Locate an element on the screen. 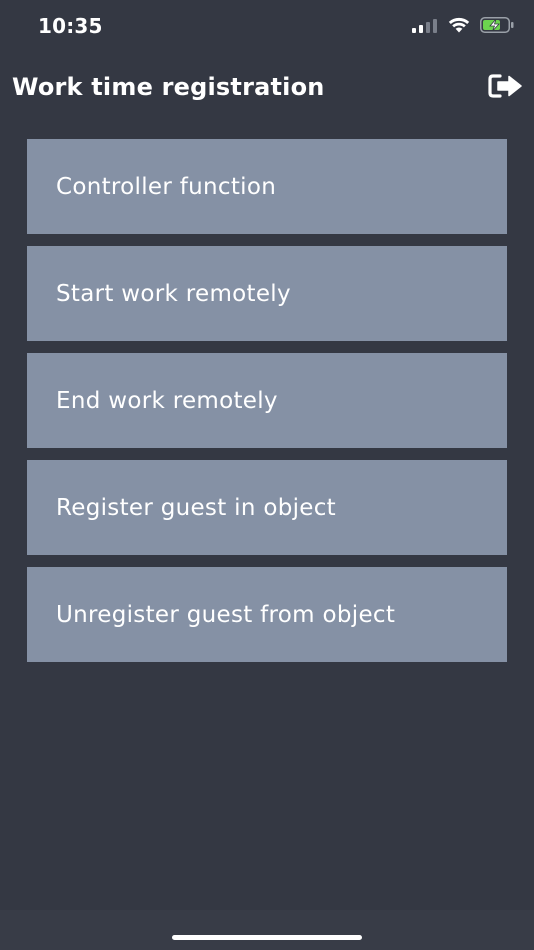  menu-item-register-guest: Register guest in object is located at coordinates (267, 507).